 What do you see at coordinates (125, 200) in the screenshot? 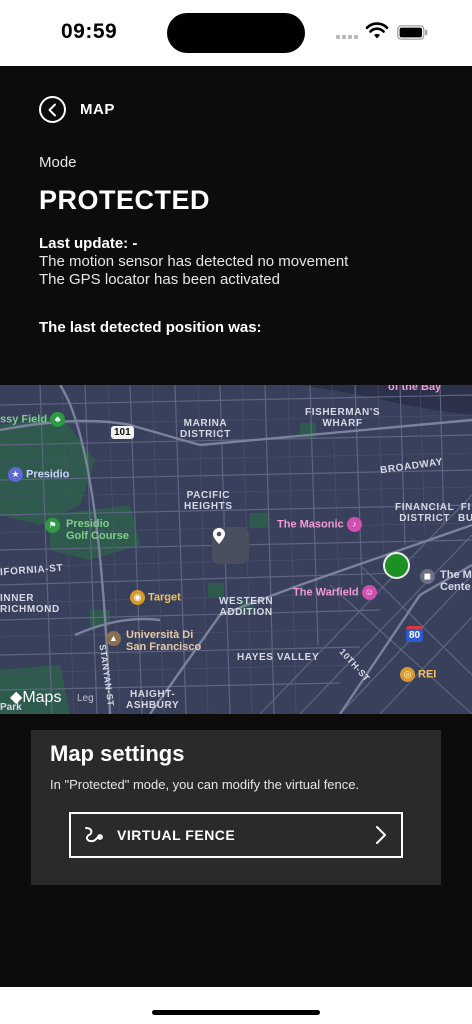
I see `mode-value: PROTECTED` at bounding box center [125, 200].